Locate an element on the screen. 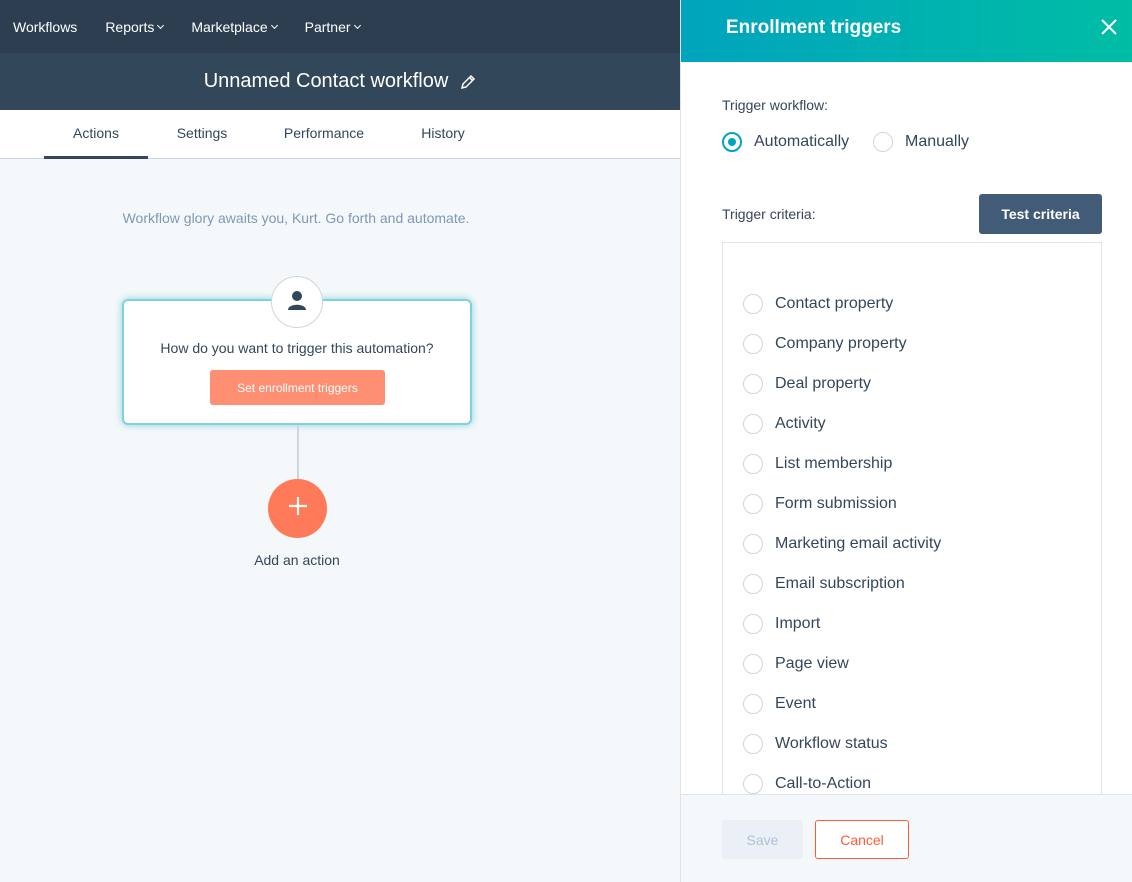 The width and height of the screenshot is (1132, 882). automatically-radio is located at coordinates (732, 142).